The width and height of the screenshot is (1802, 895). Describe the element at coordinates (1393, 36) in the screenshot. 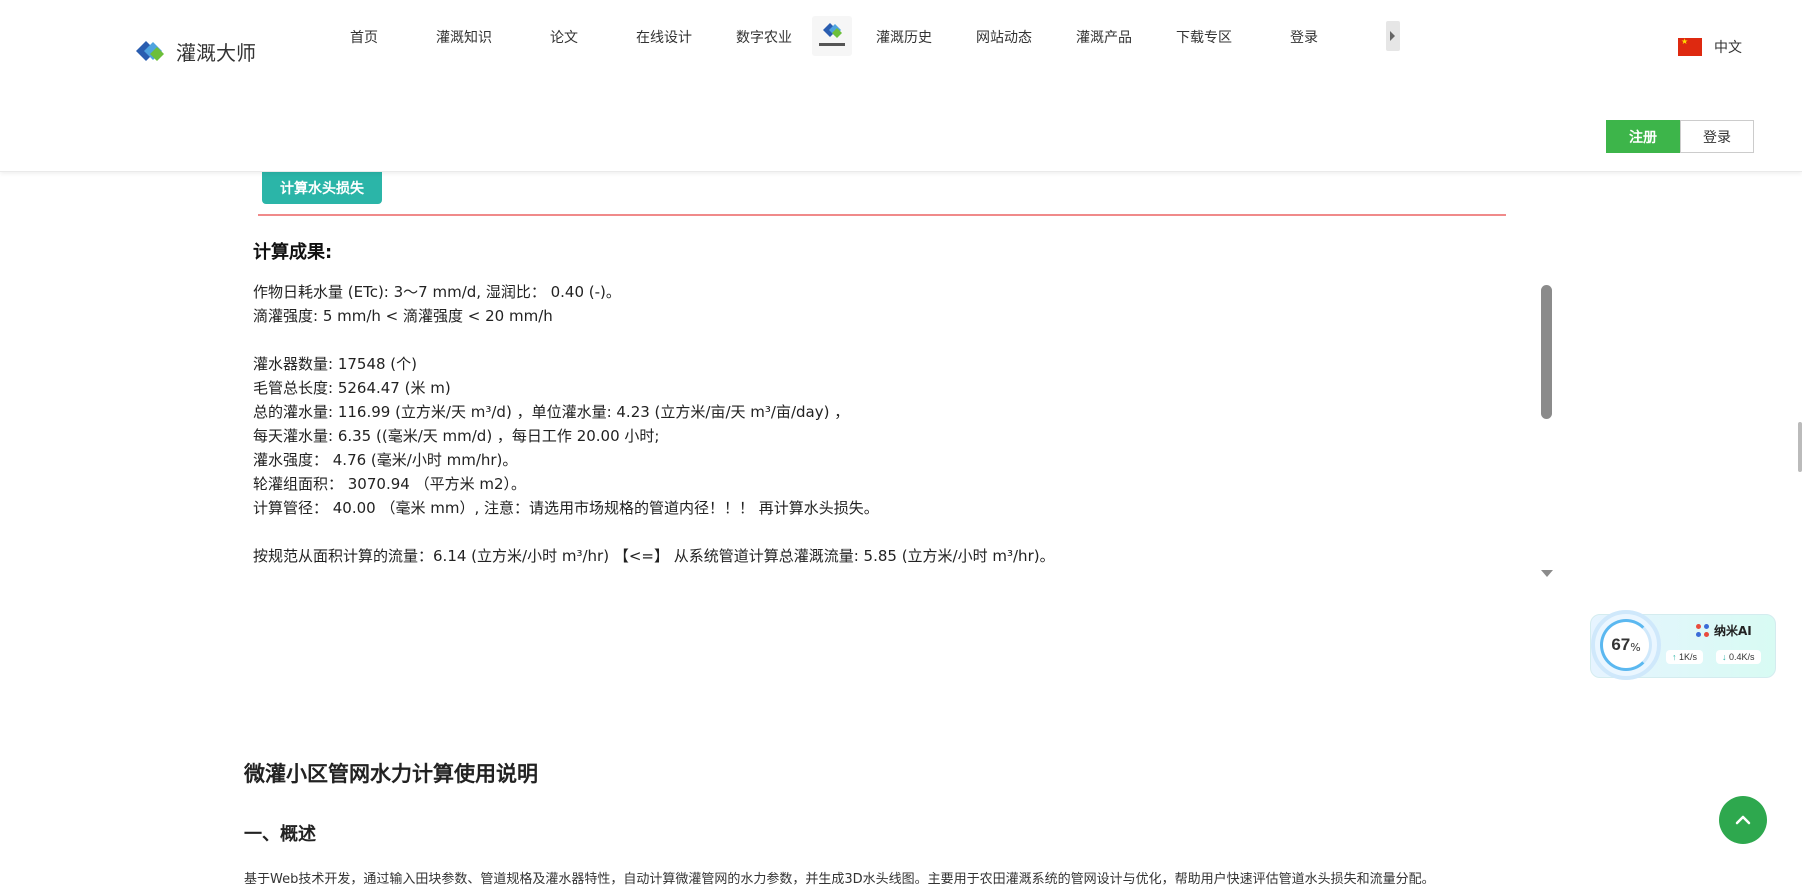

I see `nav-scroll-right-icon` at that location.